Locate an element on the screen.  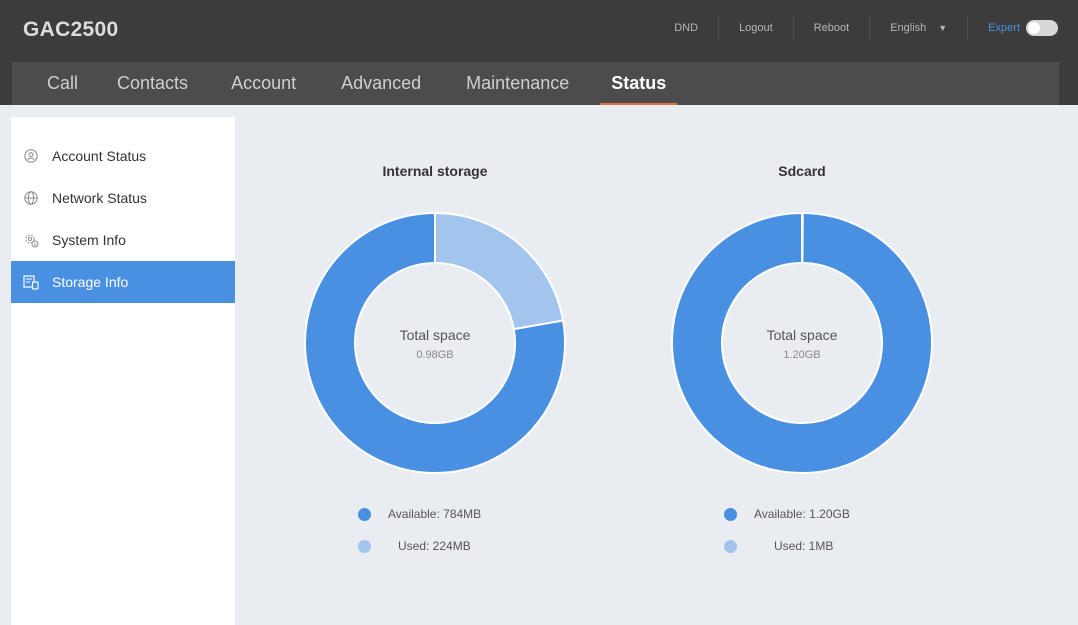
legend-available-sdcard: Available: 1.20GB is located at coordinates (787, 514).